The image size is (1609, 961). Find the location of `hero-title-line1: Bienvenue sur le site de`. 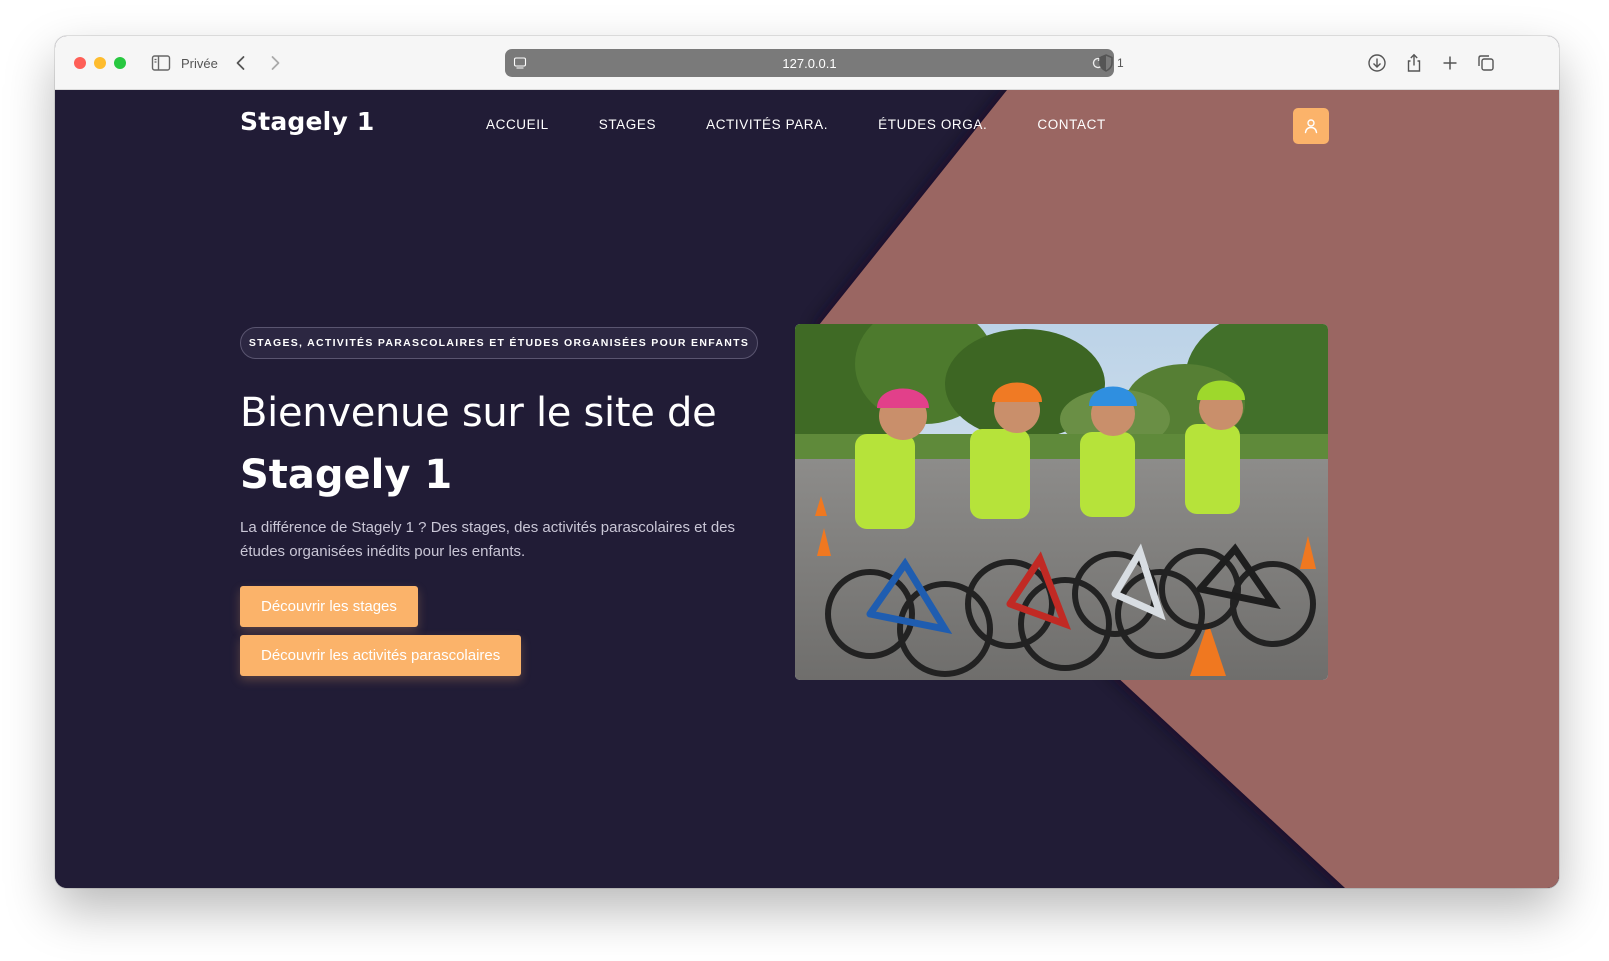

hero-title-line1: Bienvenue sur le site de is located at coordinates (478, 413).